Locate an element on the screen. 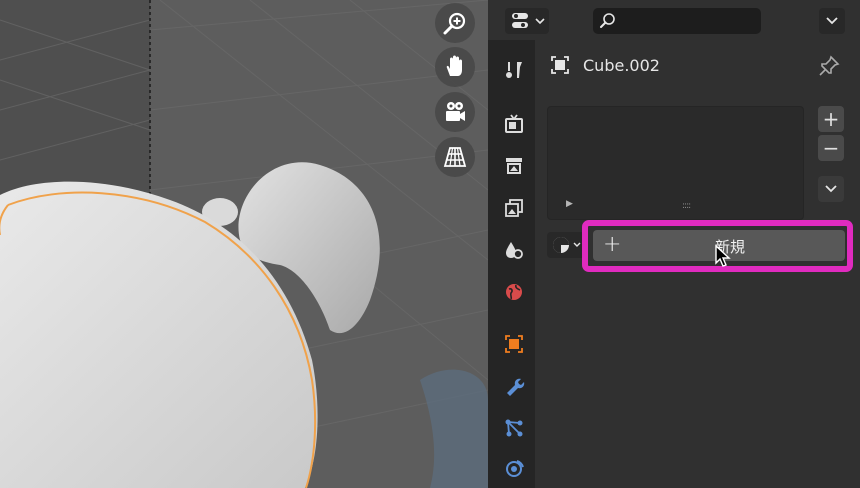 The width and height of the screenshot is (860, 488). world-icon is located at coordinates (514, 292).